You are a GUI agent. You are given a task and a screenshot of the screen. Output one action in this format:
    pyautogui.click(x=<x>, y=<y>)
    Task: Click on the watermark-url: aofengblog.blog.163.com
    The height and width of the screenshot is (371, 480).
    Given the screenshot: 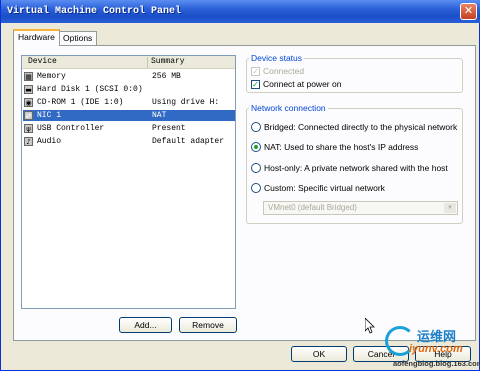 What is the action you would take?
    pyautogui.click(x=436, y=363)
    